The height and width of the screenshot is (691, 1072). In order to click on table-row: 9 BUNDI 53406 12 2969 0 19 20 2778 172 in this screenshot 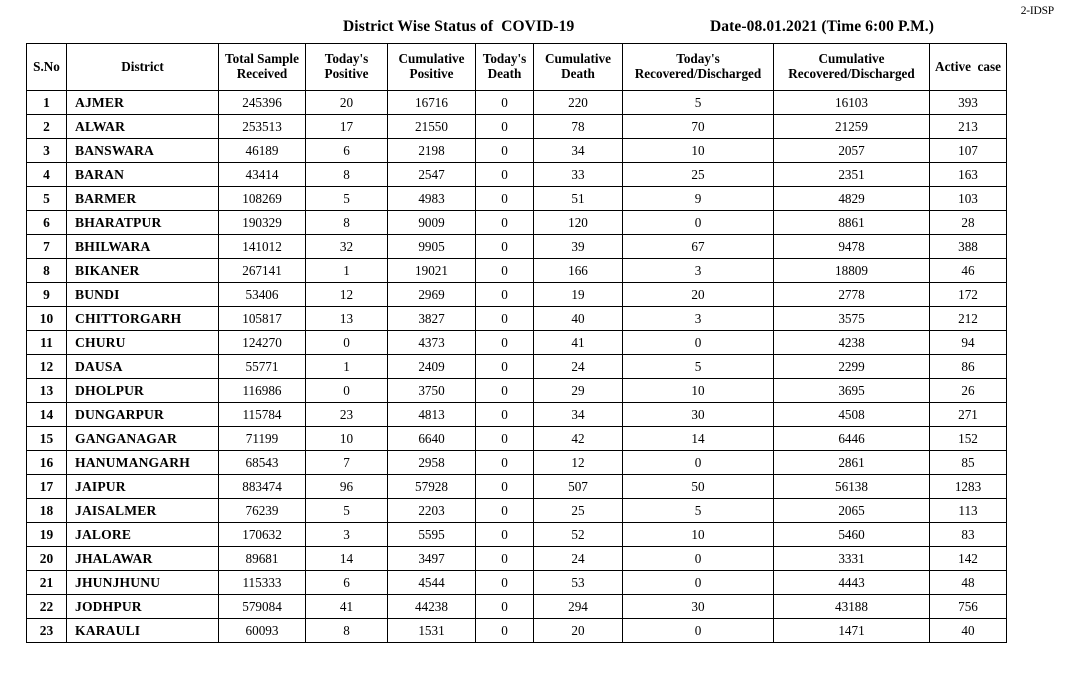, I will do `click(516, 294)`.